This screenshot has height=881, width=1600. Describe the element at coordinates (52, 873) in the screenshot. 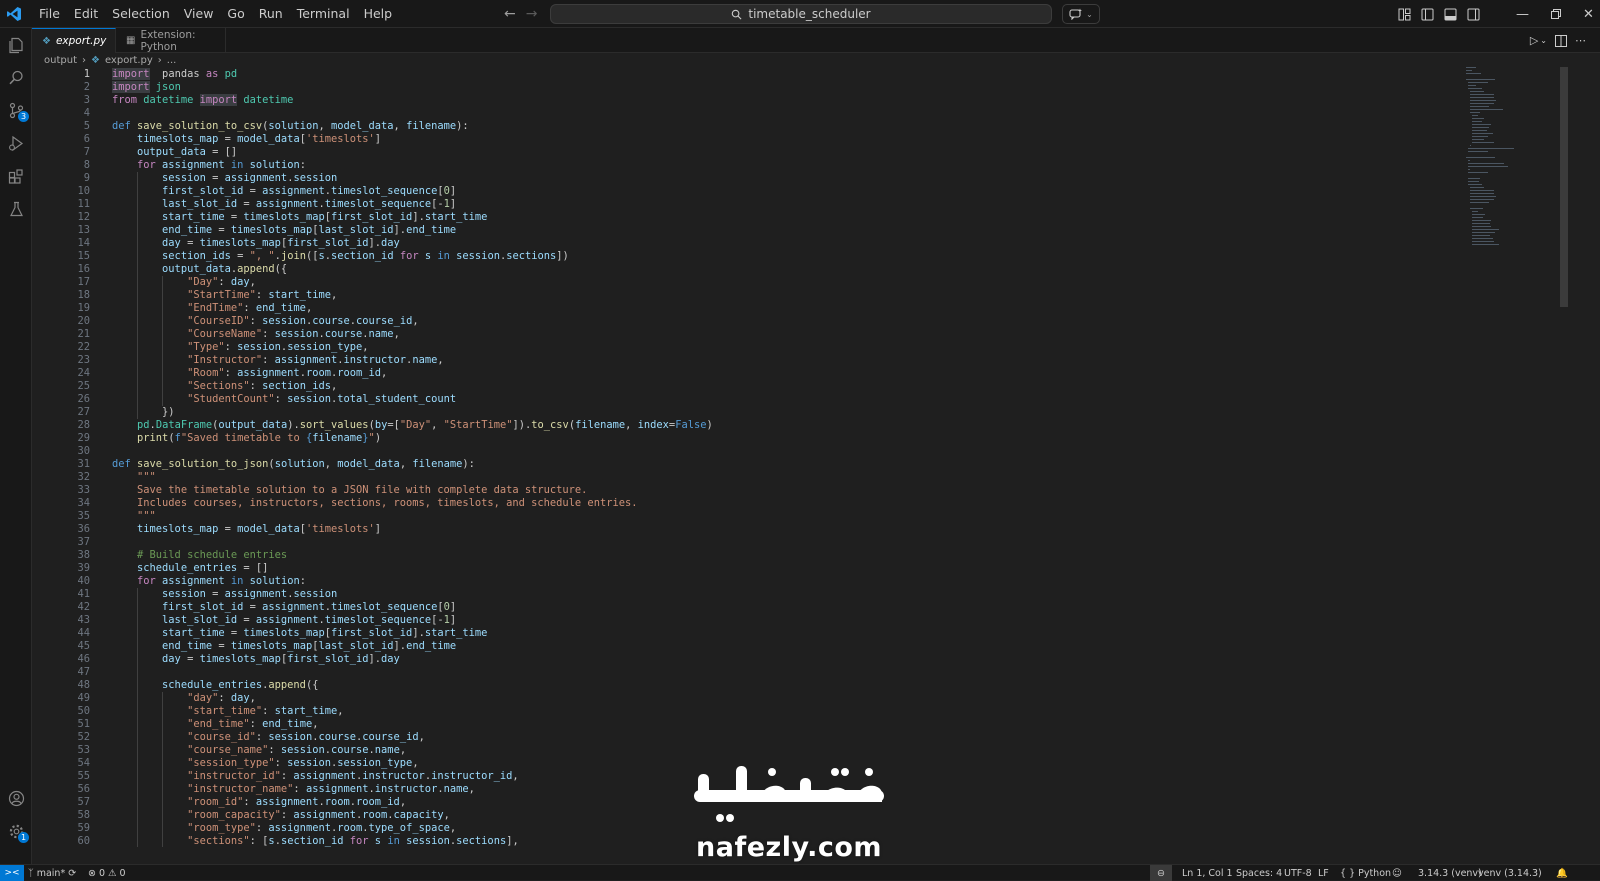

I see `git-branch: ᛉ main* ⟳` at that location.